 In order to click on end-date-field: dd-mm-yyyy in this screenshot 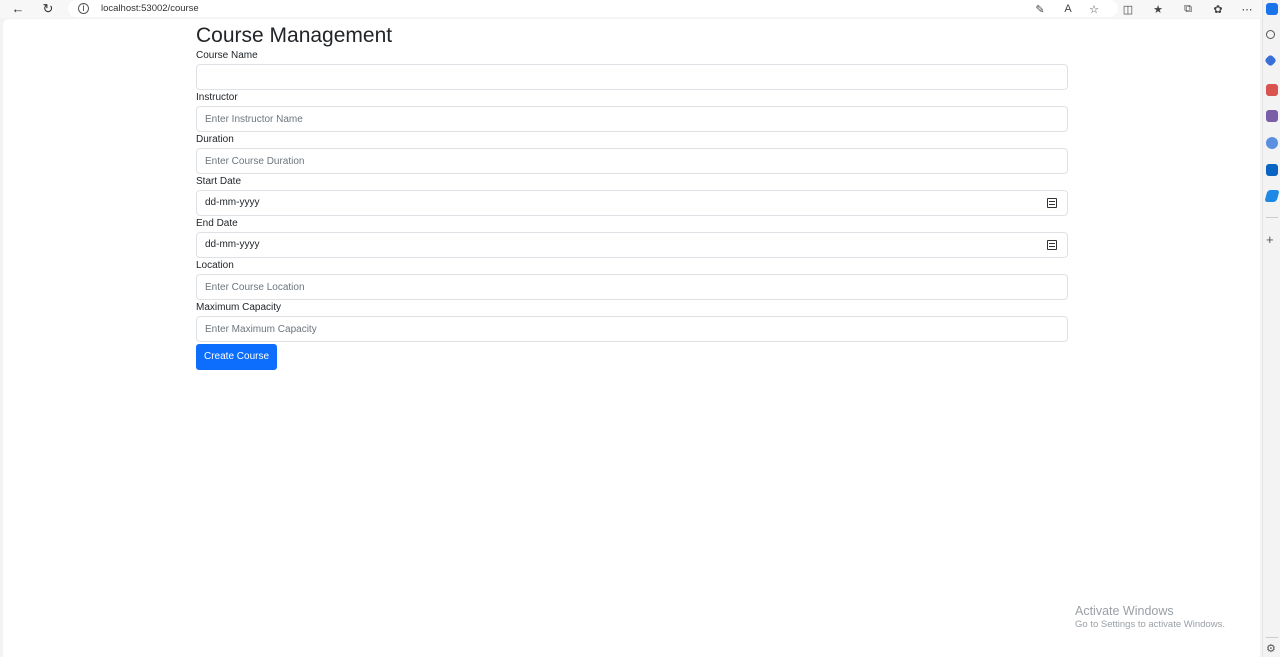, I will do `click(632, 245)`.